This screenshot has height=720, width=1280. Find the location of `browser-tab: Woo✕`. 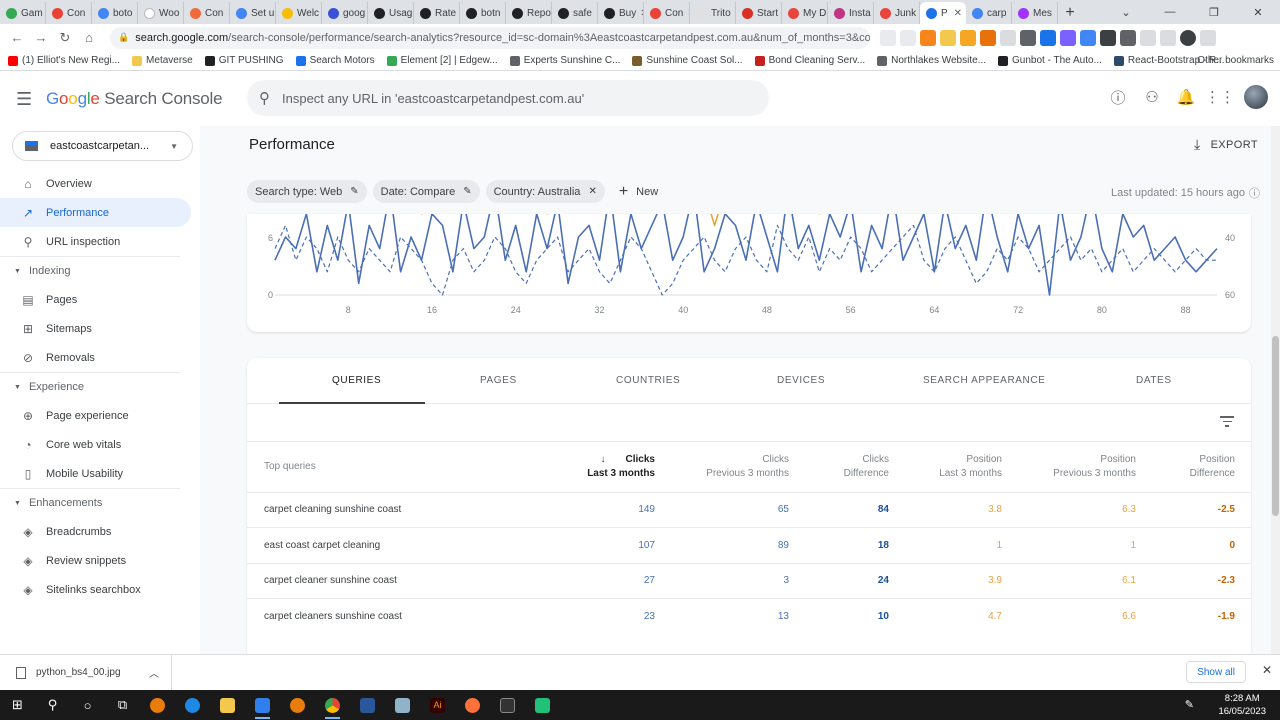

browser-tab: Woo✕ is located at coordinates (161, 13).